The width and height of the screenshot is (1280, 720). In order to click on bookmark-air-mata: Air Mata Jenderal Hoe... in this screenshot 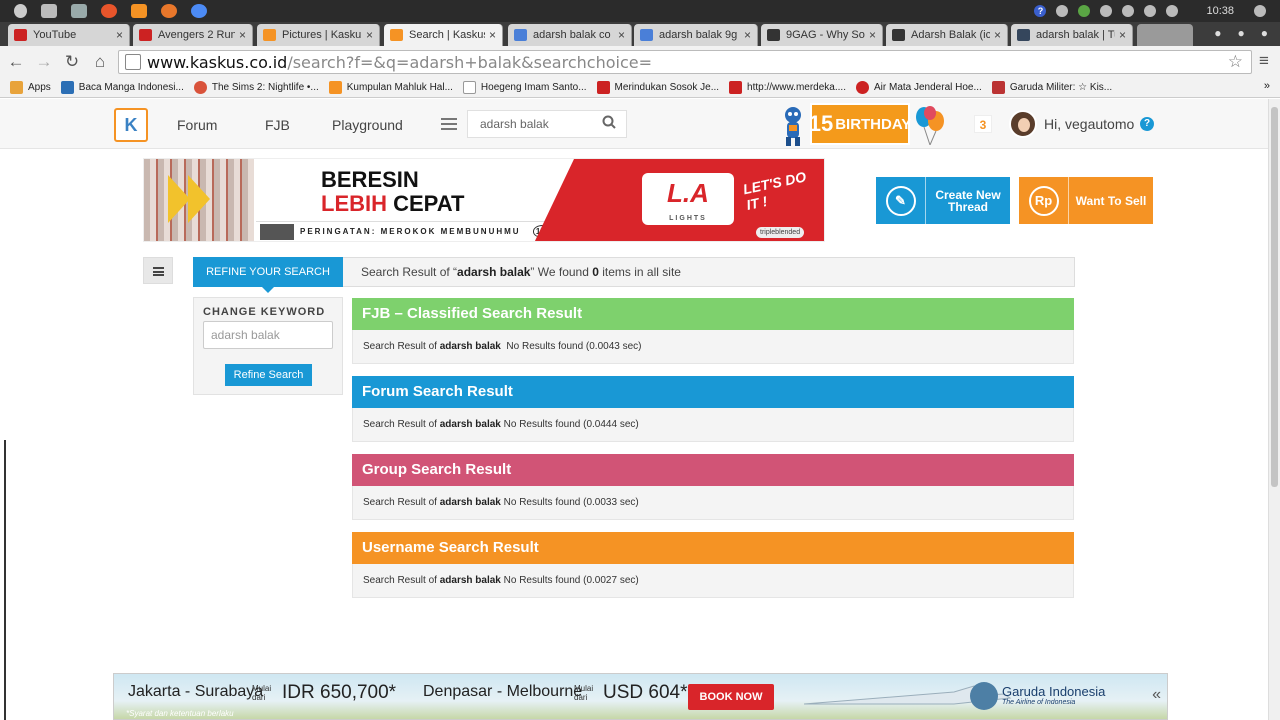, I will do `click(918, 87)`.